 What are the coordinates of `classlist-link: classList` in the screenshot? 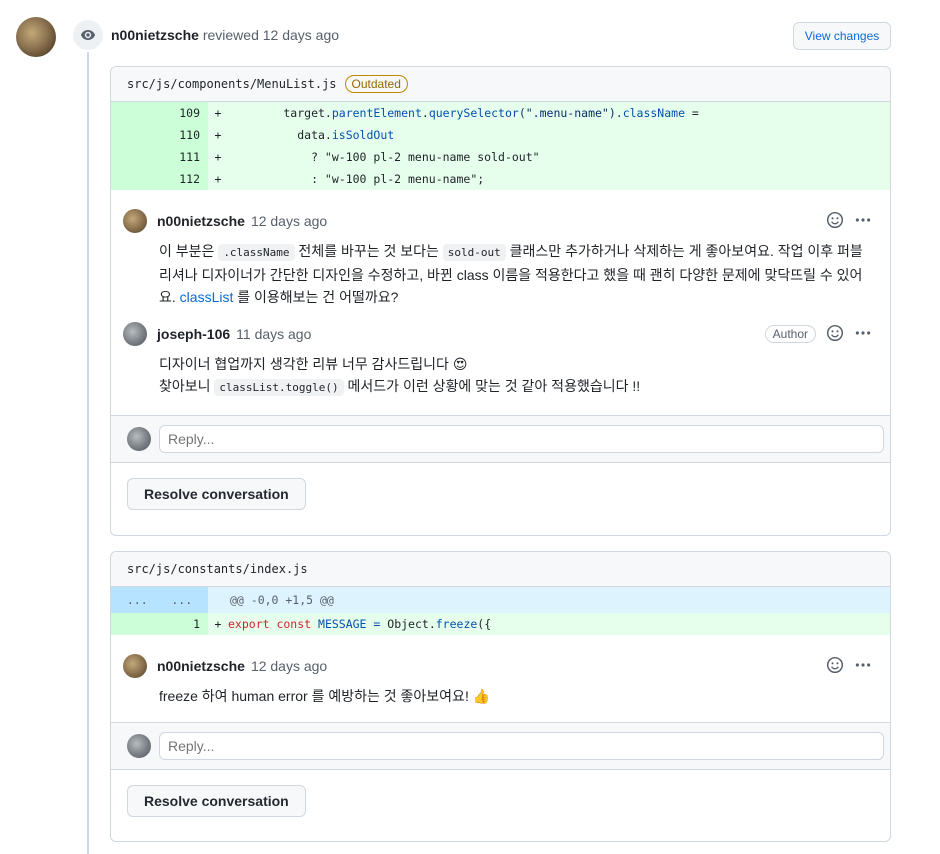 It's located at (207, 297).